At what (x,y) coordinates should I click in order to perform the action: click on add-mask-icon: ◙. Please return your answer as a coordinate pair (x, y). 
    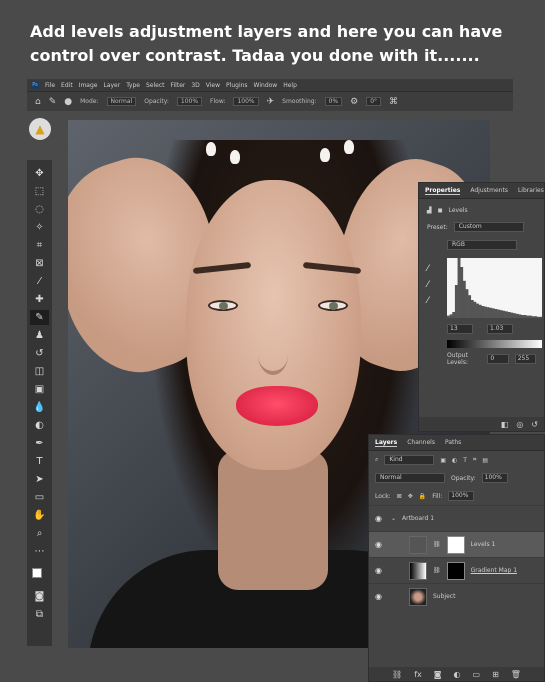
    Looking at the image, I should click on (438, 674).